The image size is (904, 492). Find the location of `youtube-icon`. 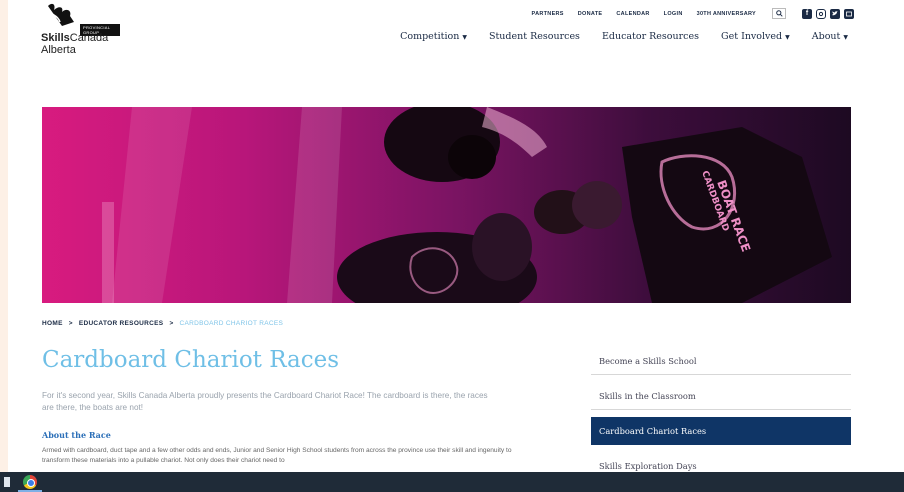

youtube-icon is located at coordinates (849, 13).